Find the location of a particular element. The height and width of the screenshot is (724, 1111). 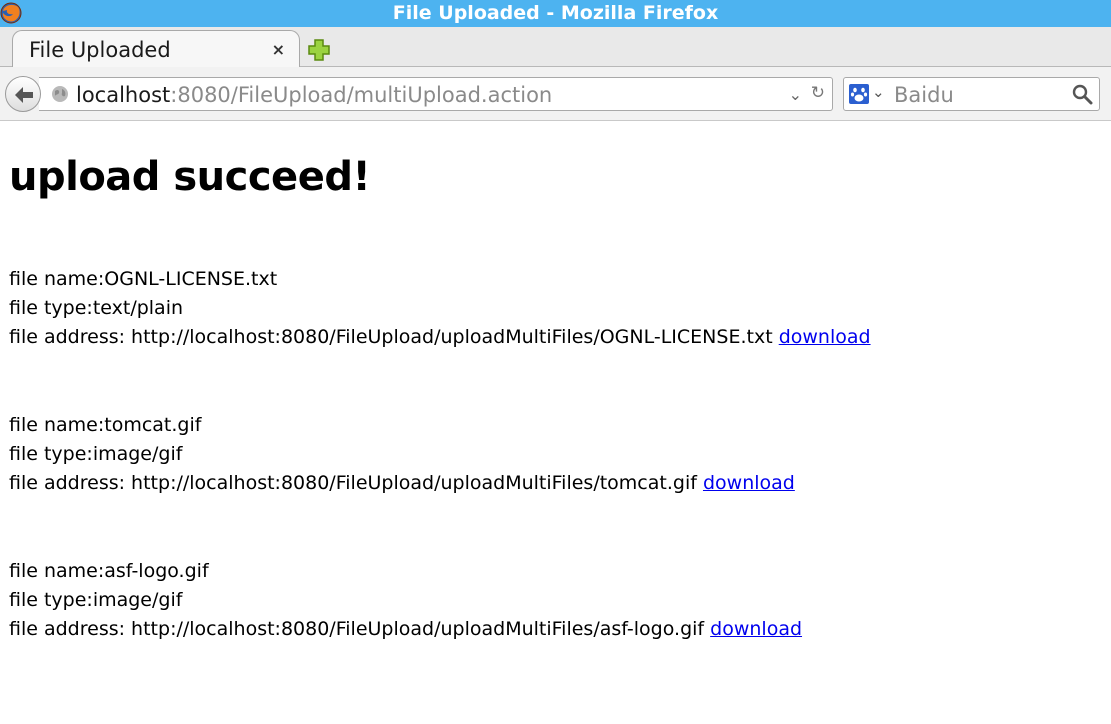

search-bar: ⌄ Baidu is located at coordinates (971, 94).